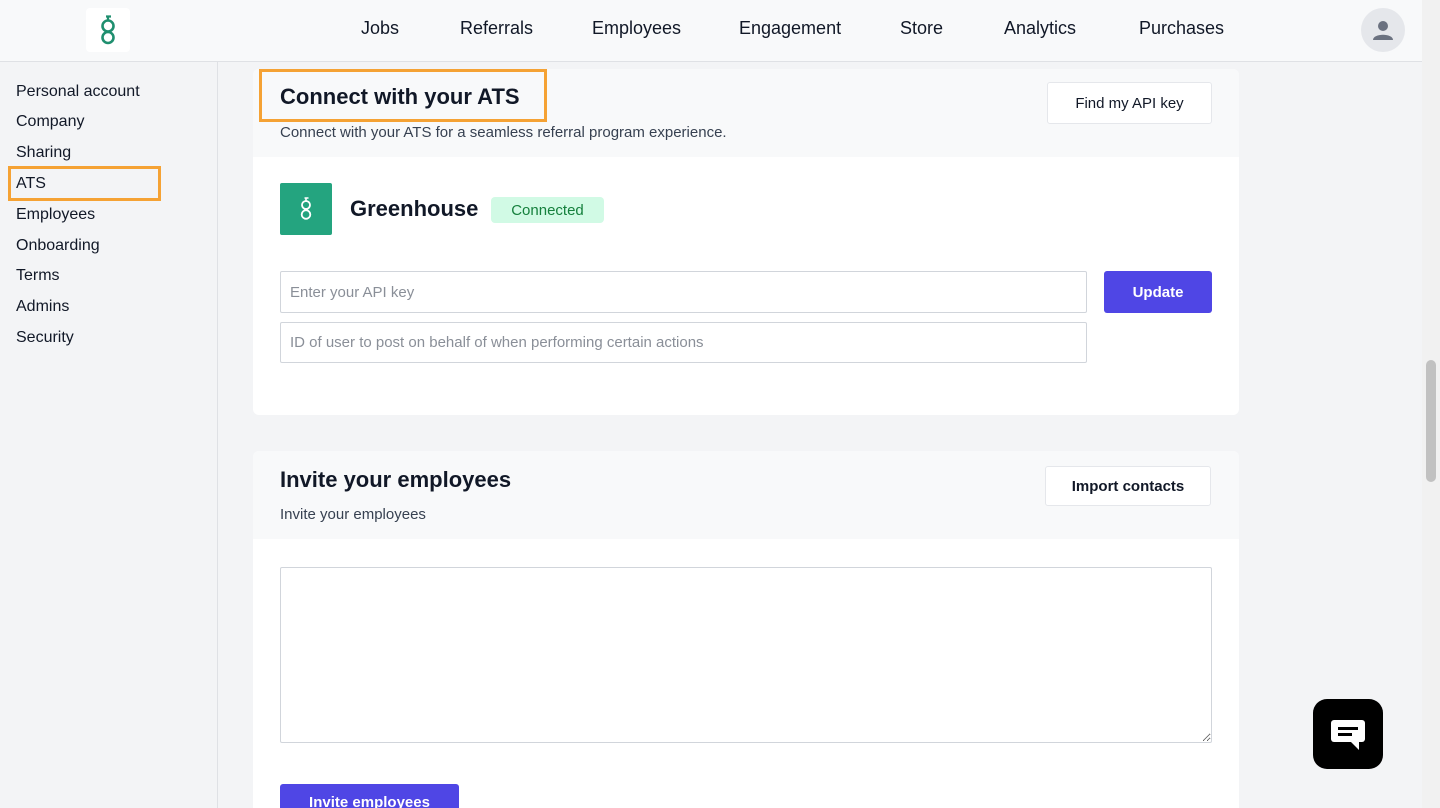  Describe the element at coordinates (45, 338) in the screenshot. I see `sidebar-item-security: Security` at that location.